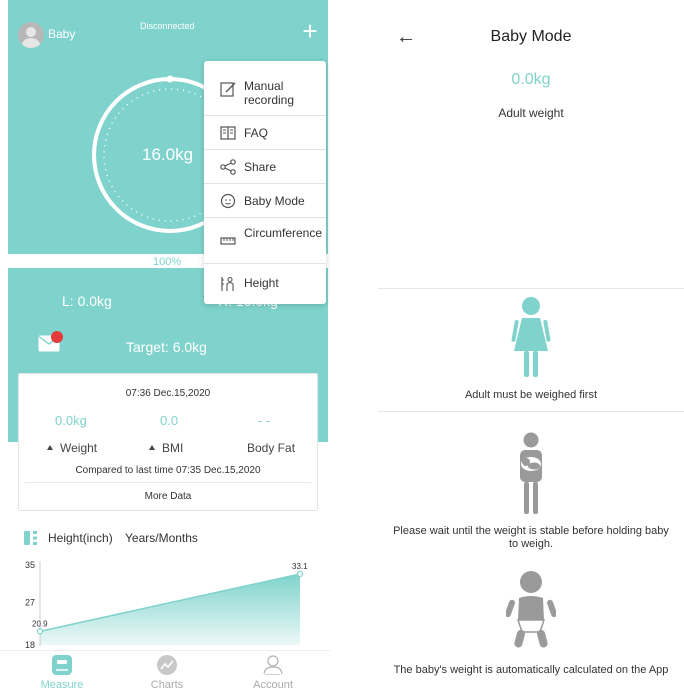 This screenshot has width=684, height=690. Describe the element at coordinates (30, 603) in the screenshot. I see `y-tick-label: 27` at that location.